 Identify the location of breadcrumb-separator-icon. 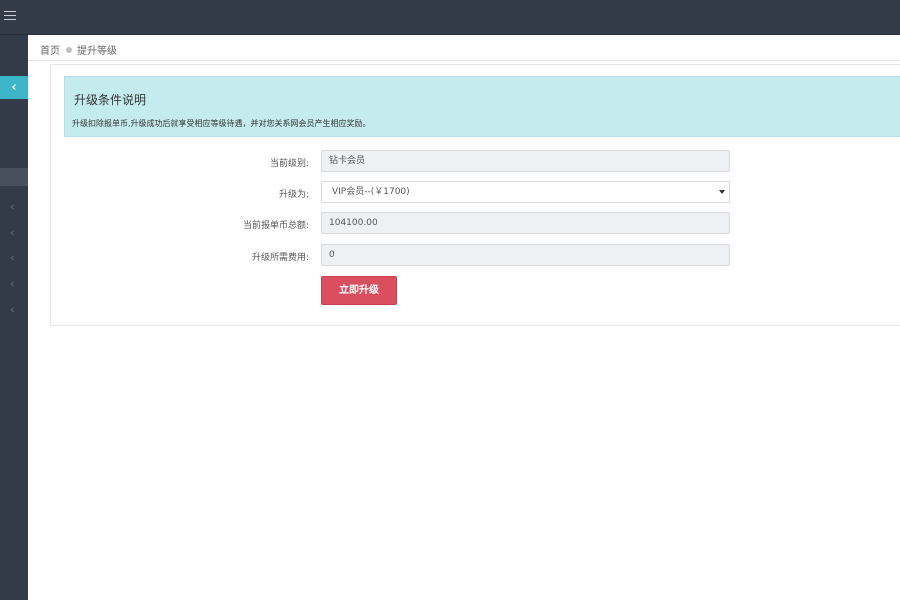
(69, 49).